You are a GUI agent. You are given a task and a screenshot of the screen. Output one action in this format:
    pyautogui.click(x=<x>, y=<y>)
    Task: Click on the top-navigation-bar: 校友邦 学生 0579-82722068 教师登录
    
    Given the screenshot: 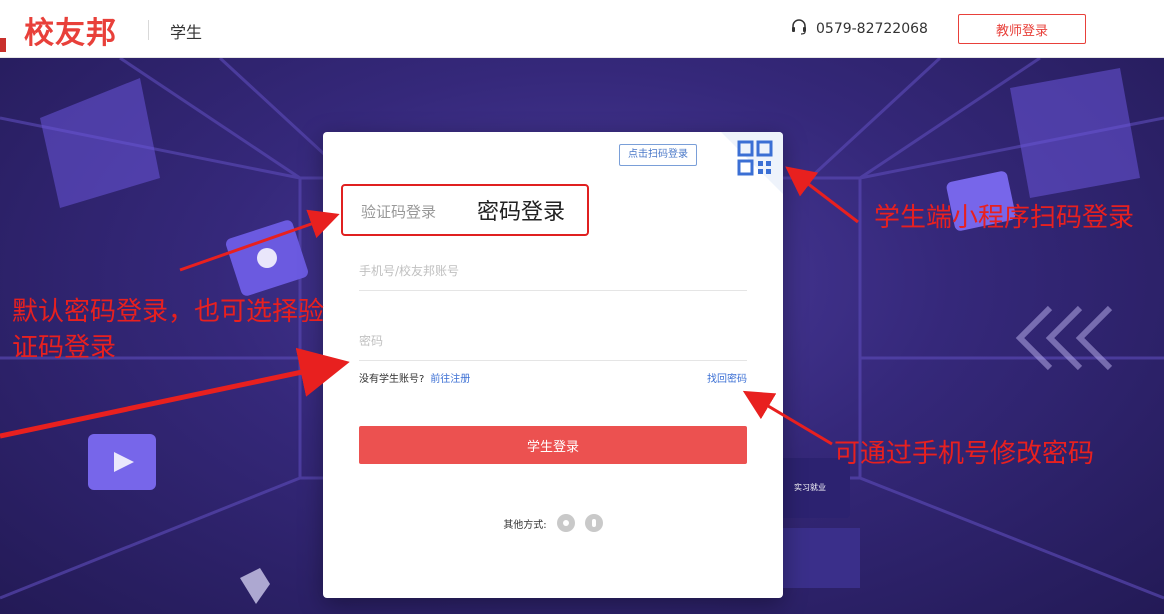 What is the action you would take?
    pyautogui.click(x=582, y=29)
    